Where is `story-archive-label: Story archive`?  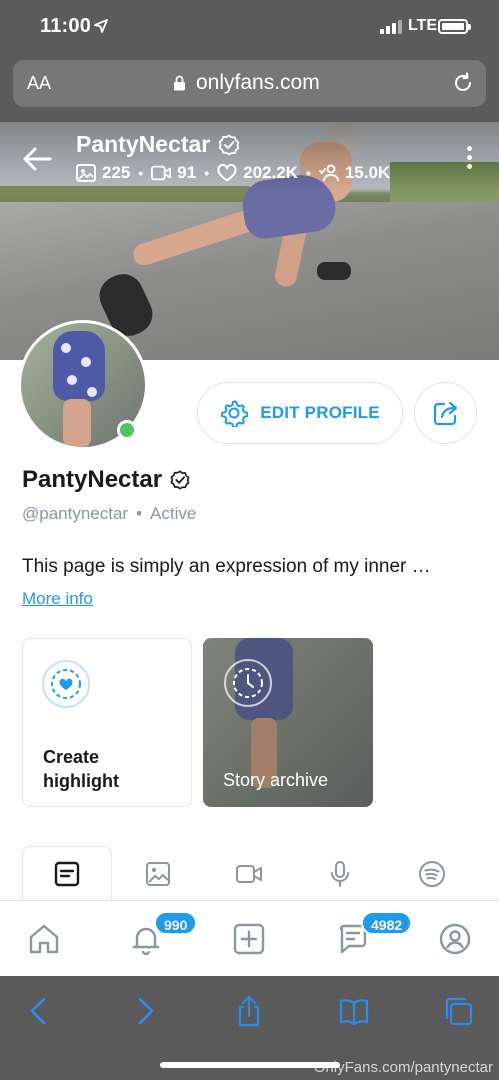
story-archive-label: Story archive is located at coordinates (276, 780).